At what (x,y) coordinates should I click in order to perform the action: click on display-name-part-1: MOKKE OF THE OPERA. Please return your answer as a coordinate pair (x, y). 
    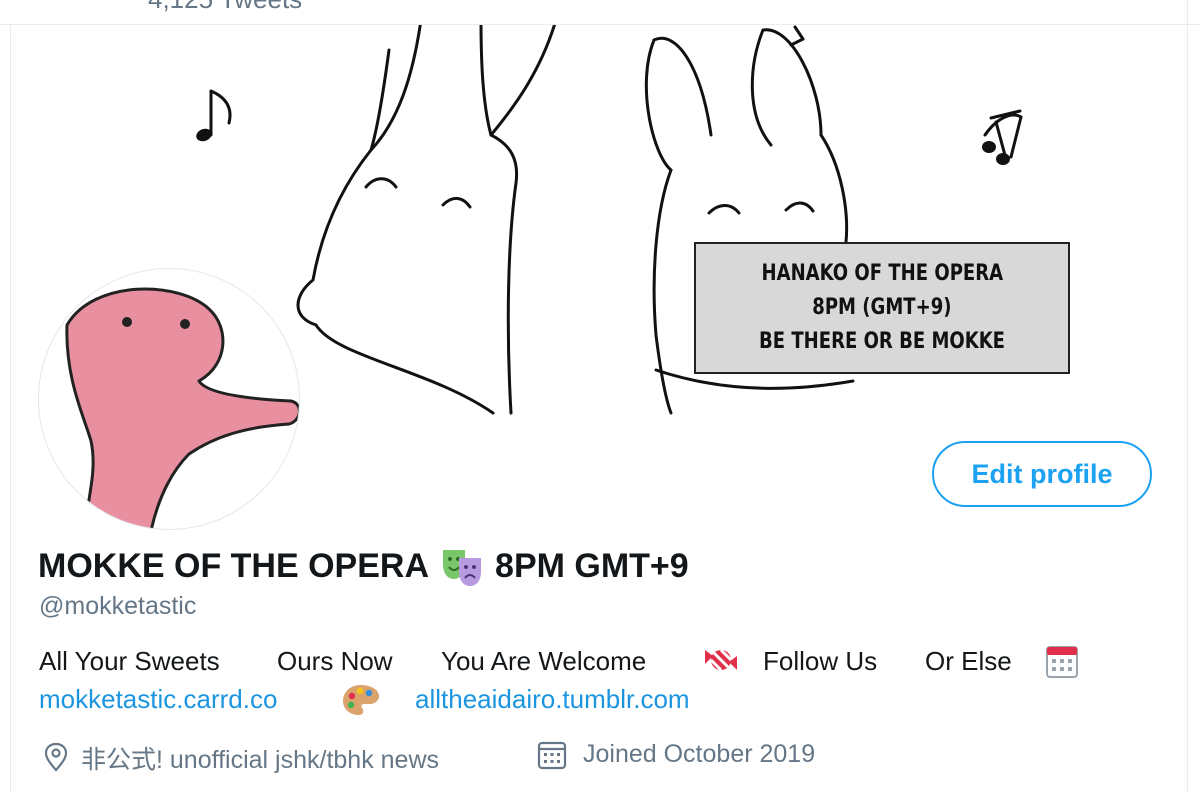
    Looking at the image, I should click on (234, 565).